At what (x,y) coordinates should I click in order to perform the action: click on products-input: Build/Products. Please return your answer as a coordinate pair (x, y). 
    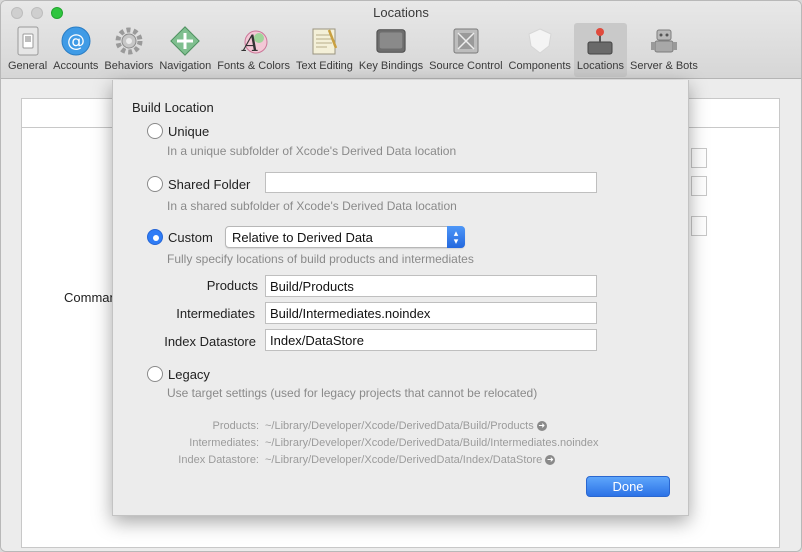
    Looking at the image, I should click on (431, 286).